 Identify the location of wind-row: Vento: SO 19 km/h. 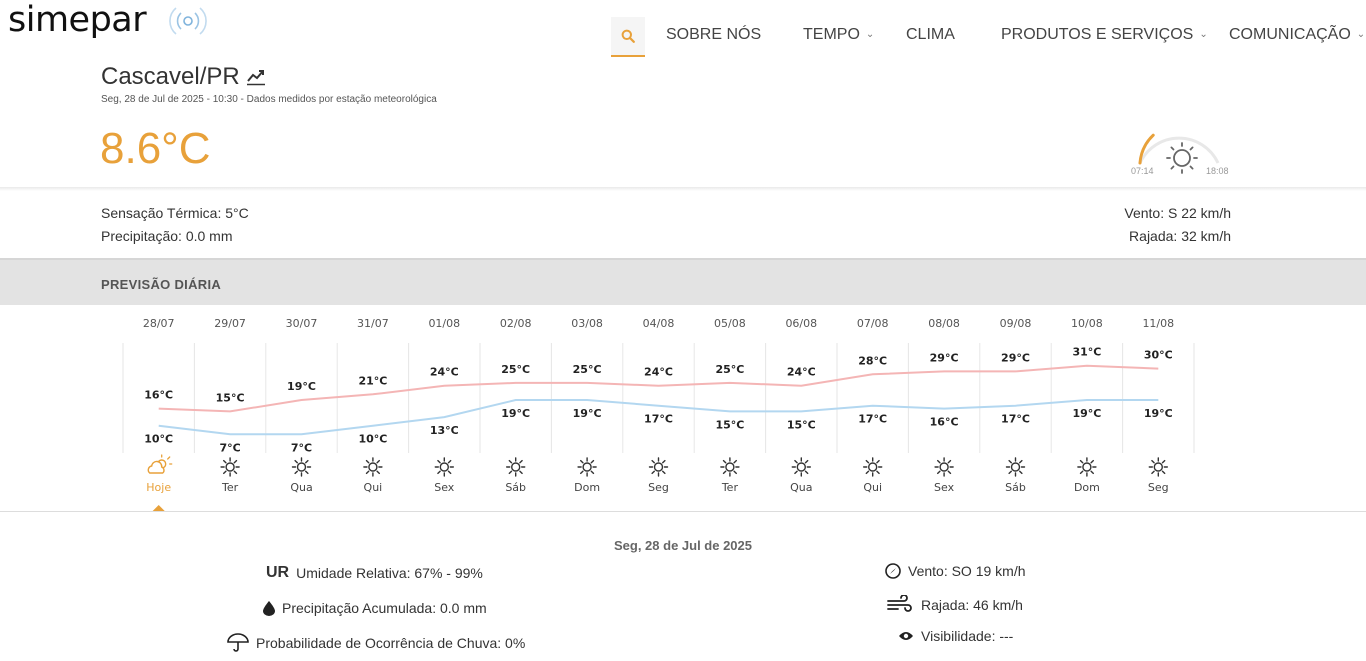
(955, 571).